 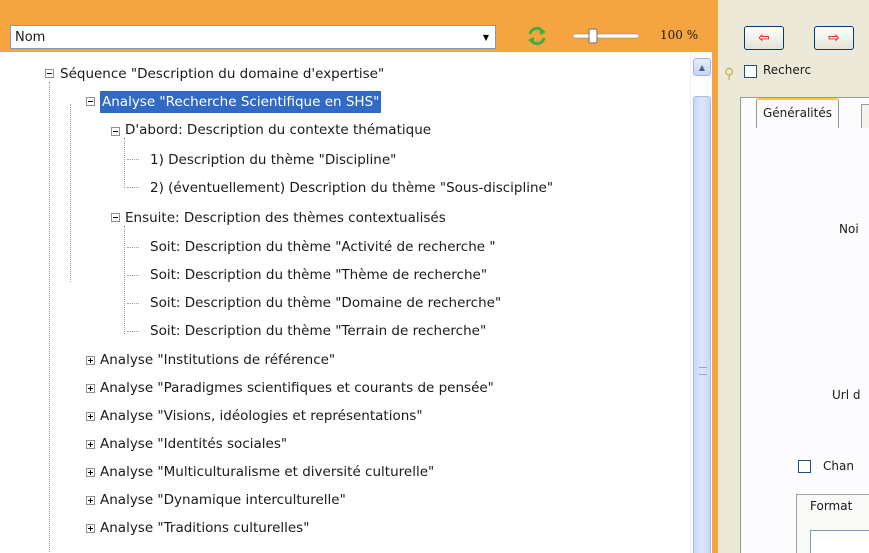 I want to click on scroll-thumb, so click(x=702, y=324).